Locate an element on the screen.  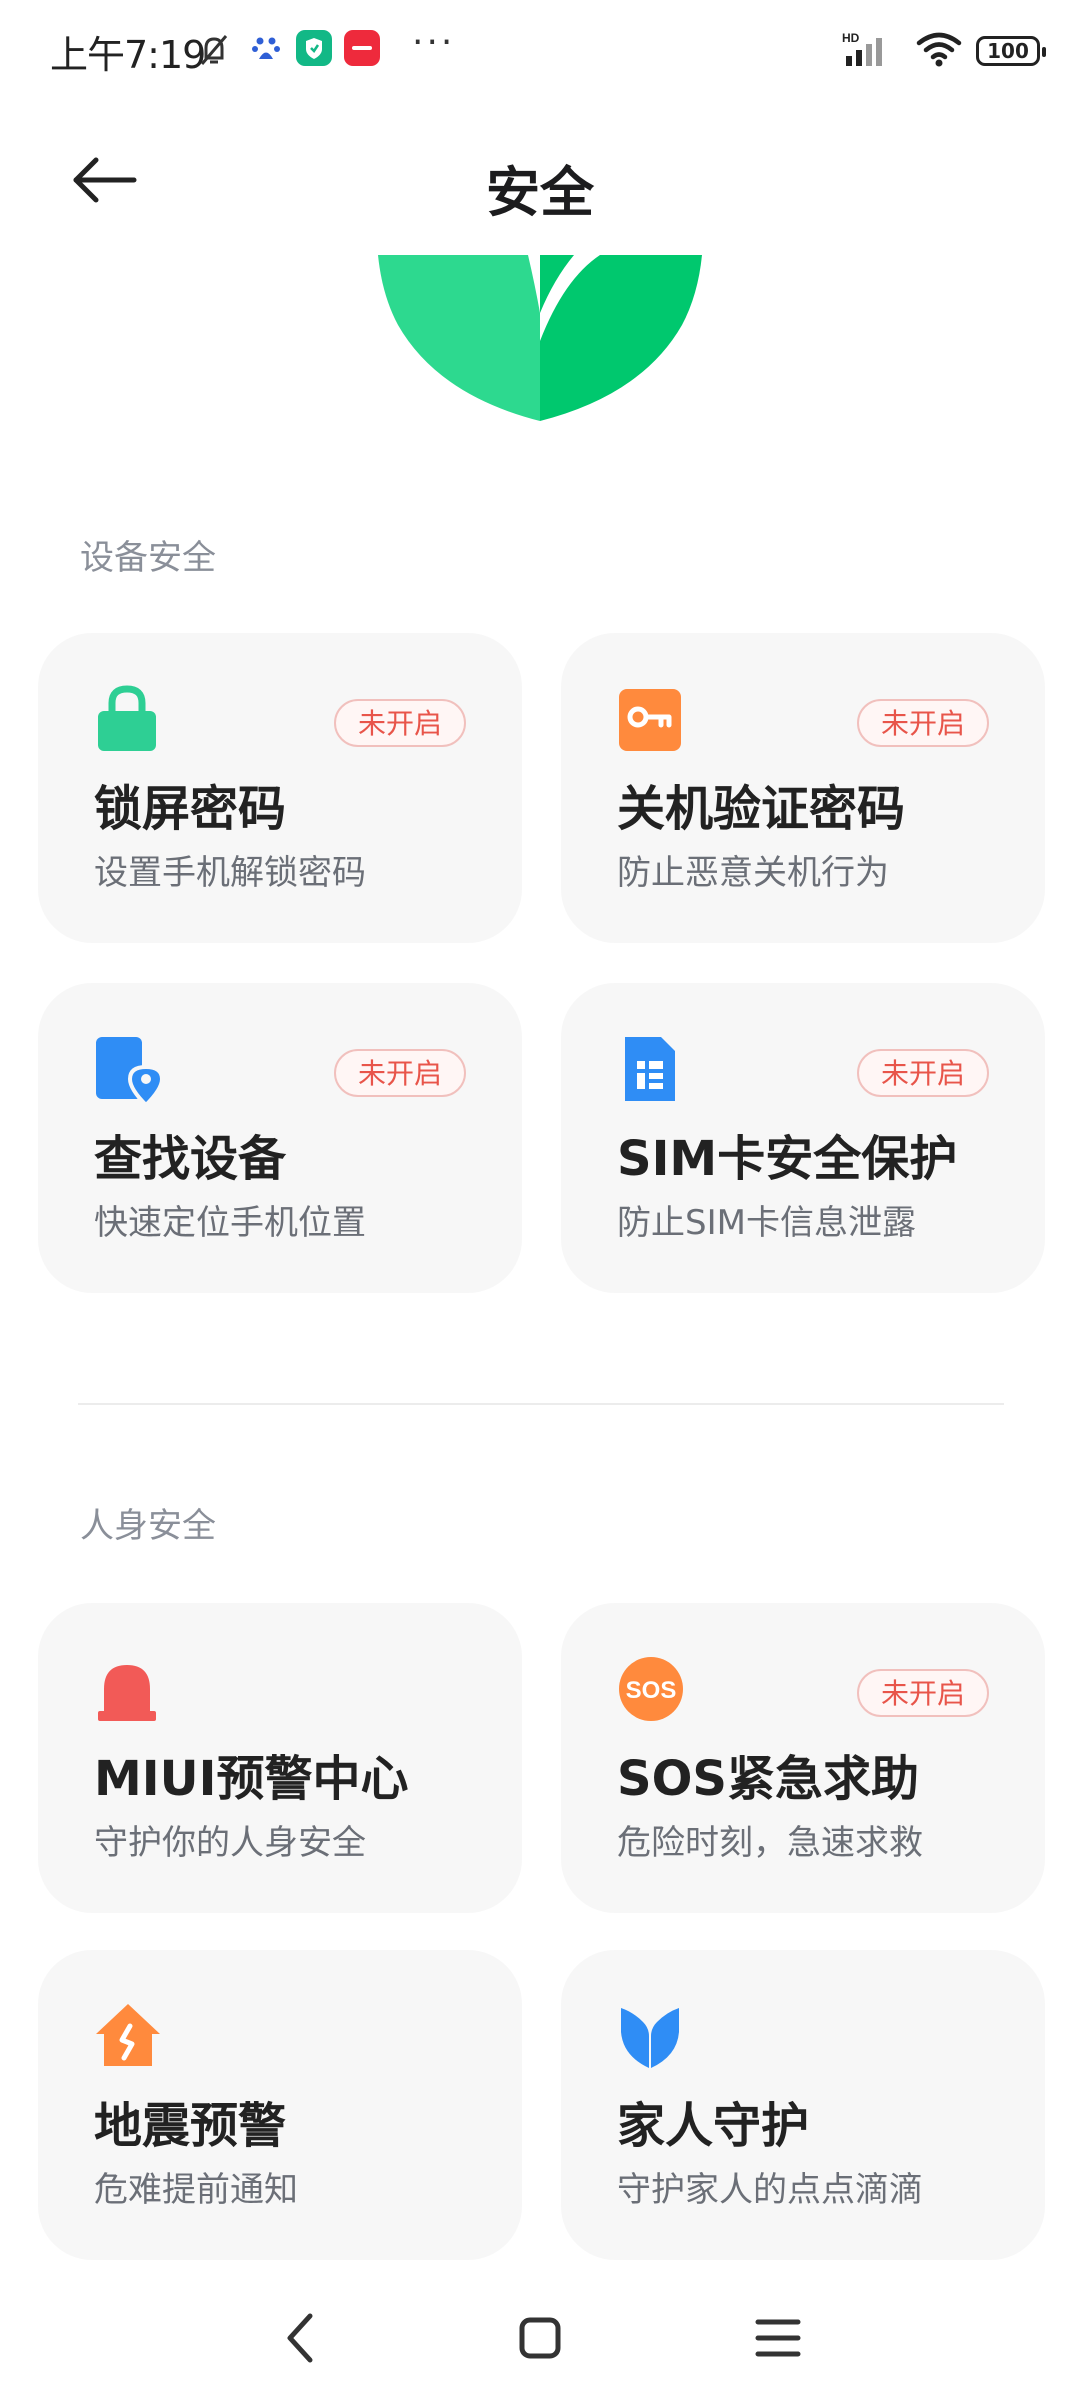
card-family-guard: 家人守护 守护家人的点点滴滴 is located at coordinates (803, 2105).